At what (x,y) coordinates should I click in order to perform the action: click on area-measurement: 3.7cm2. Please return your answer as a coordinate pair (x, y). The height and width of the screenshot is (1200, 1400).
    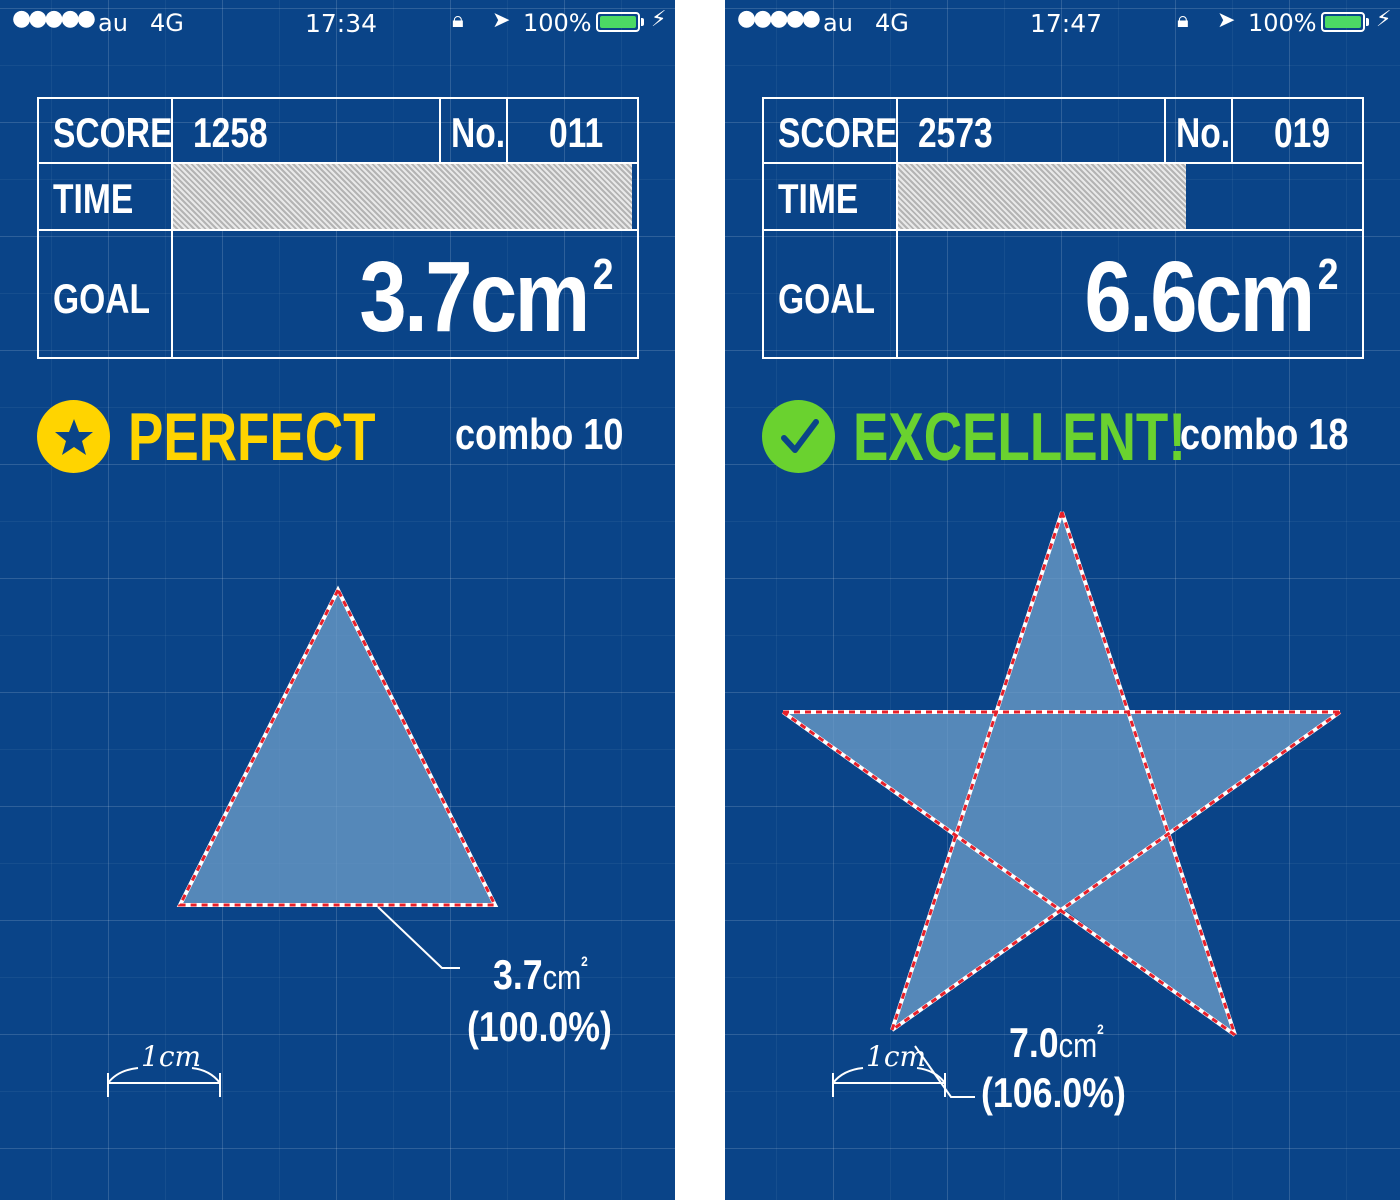
    Looking at the image, I should click on (540, 975).